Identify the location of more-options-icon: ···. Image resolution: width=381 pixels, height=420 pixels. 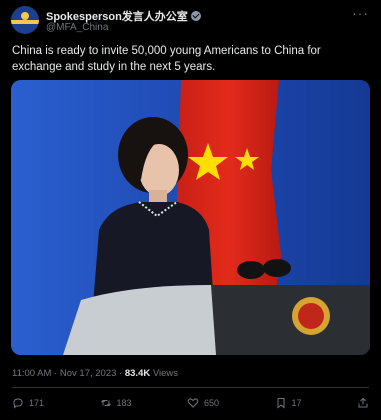
(360, 13).